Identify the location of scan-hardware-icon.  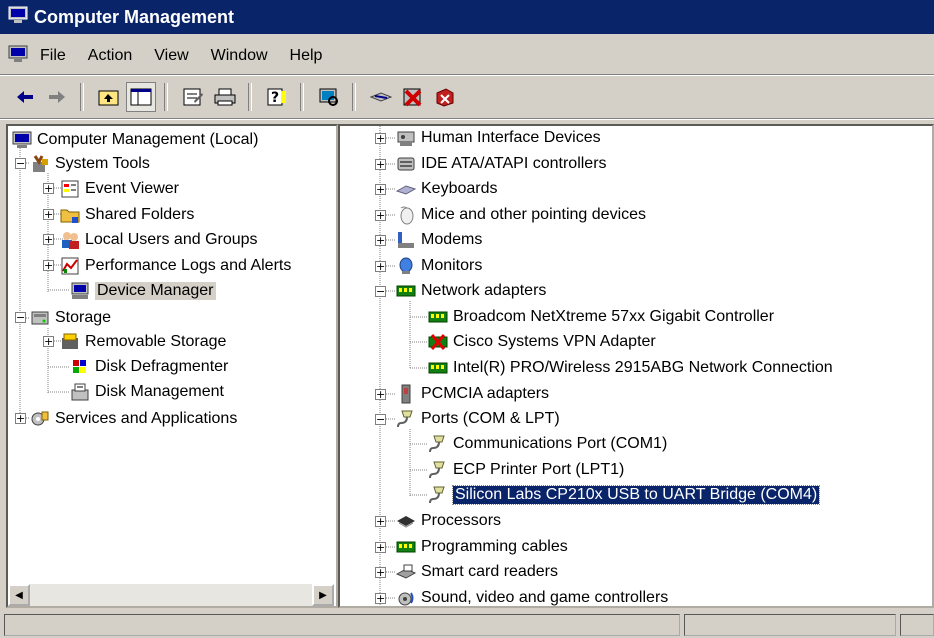
(329, 97).